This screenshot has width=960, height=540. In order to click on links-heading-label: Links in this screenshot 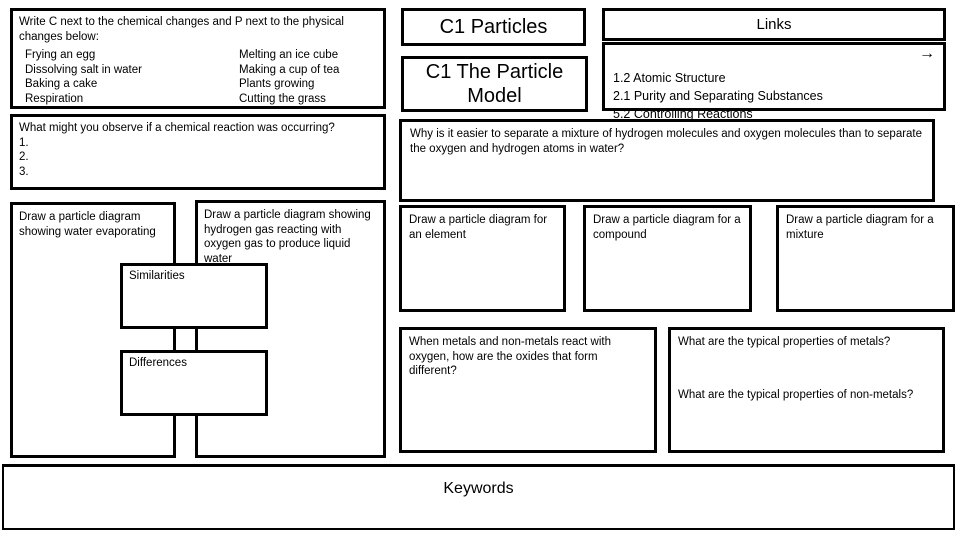, I will do `click(774, 24)`.